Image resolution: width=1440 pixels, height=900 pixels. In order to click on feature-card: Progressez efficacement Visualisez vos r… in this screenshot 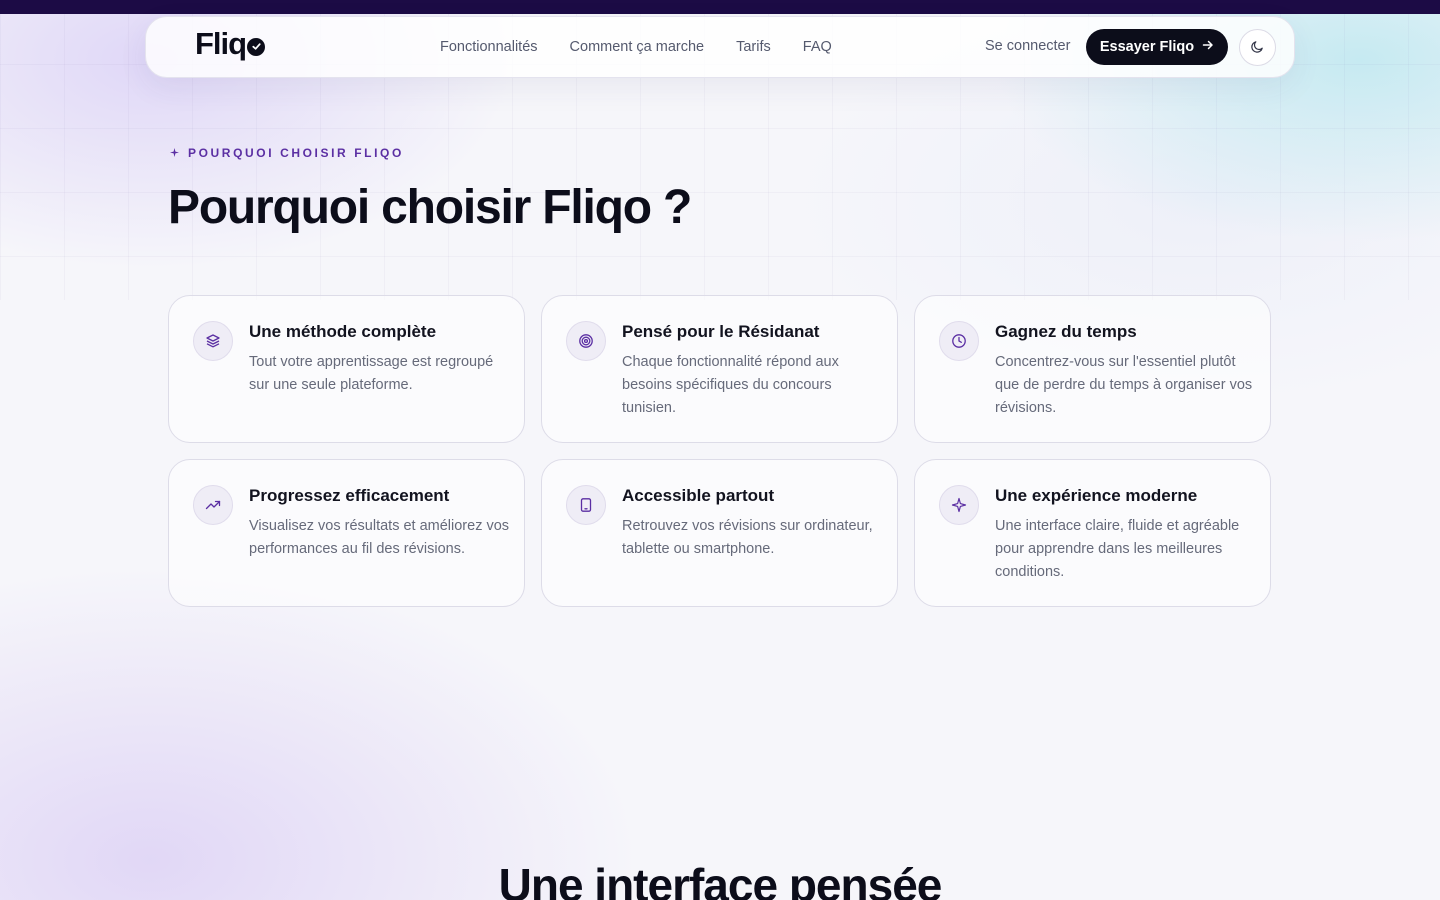, I will do `click(346, 533)`.